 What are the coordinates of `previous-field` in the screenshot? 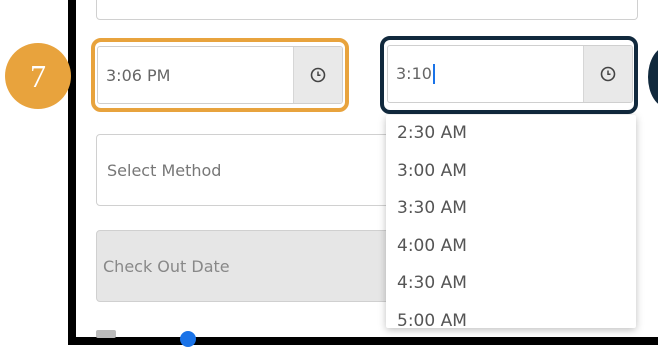 It's located at (367, 10).